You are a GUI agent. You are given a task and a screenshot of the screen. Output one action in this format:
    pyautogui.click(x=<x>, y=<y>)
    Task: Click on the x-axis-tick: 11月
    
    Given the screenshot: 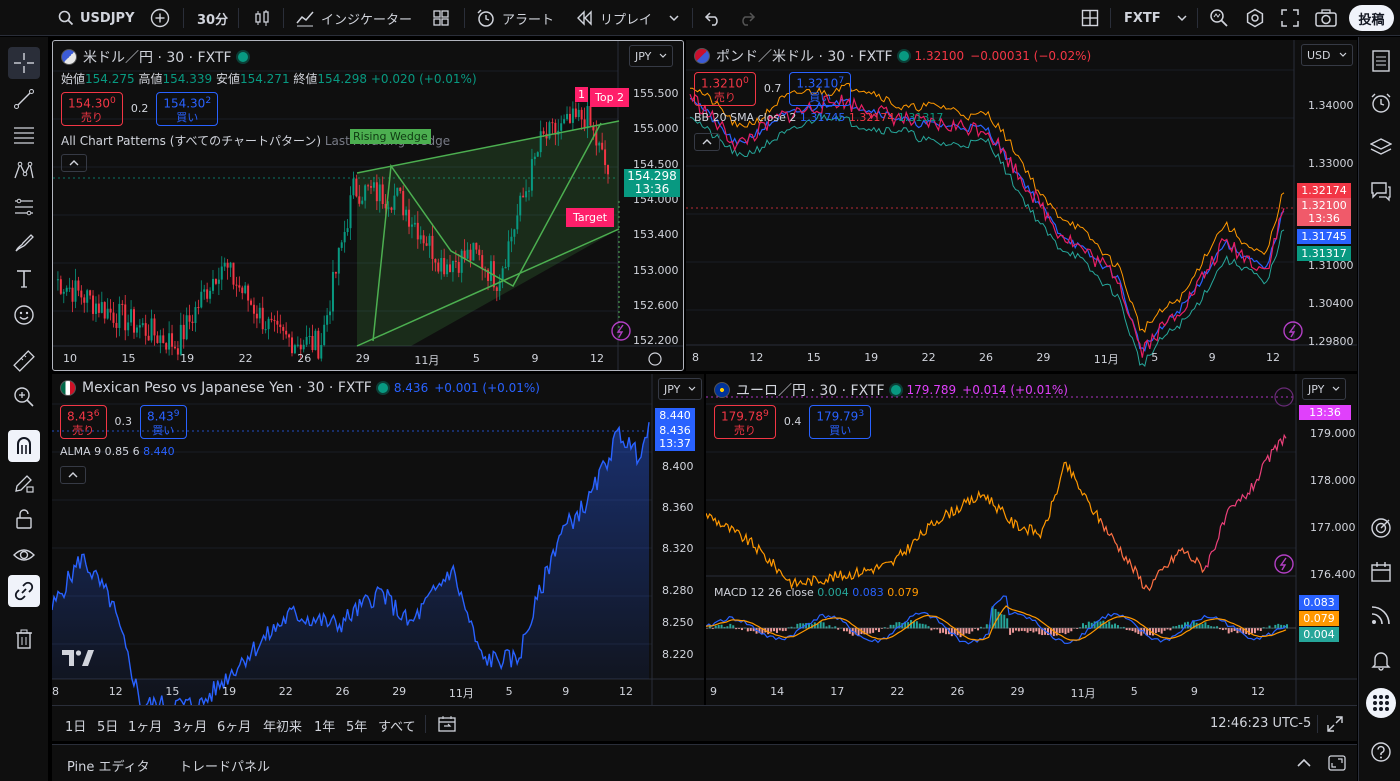 What is the action you would take?
    pyautogui.click(x=427, y=360)
    